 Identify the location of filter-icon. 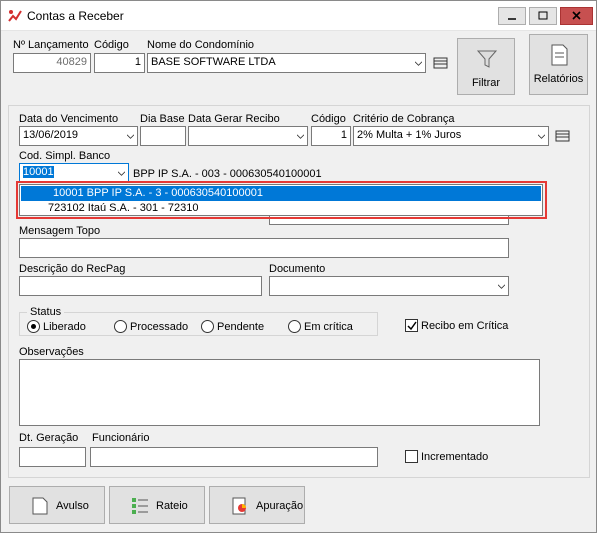
(487, 59).